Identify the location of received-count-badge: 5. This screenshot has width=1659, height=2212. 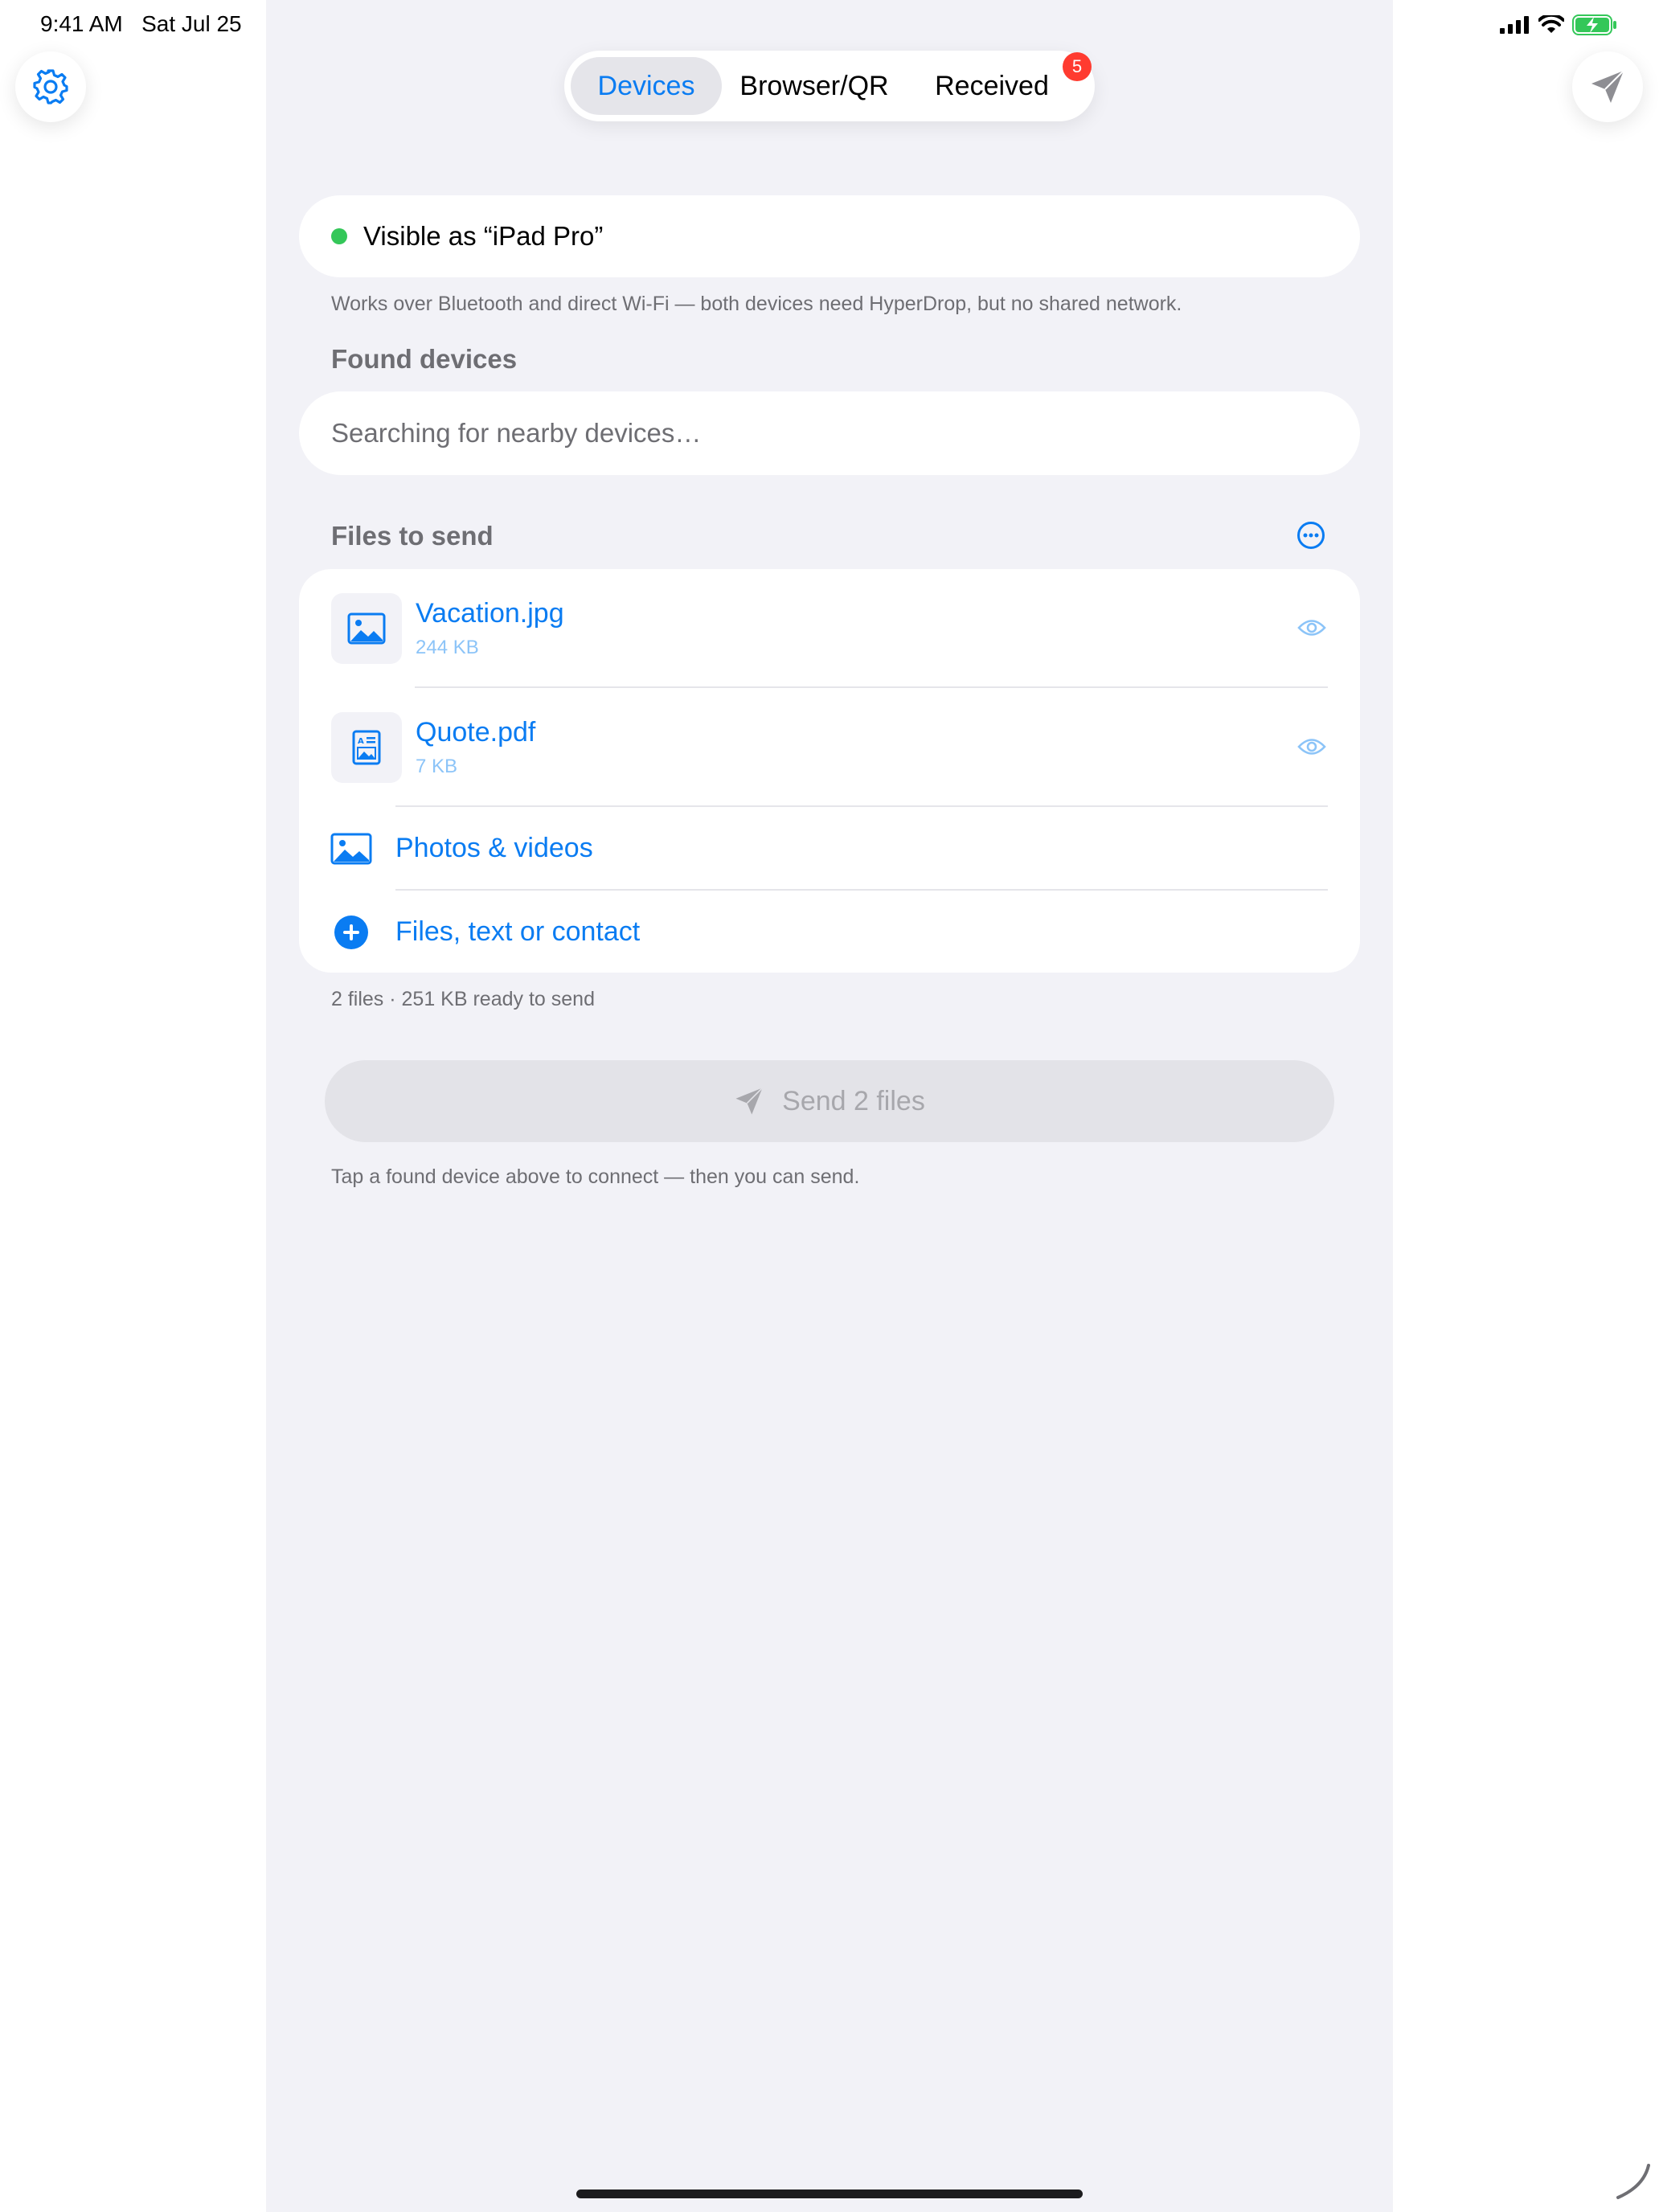
(1077, 66).